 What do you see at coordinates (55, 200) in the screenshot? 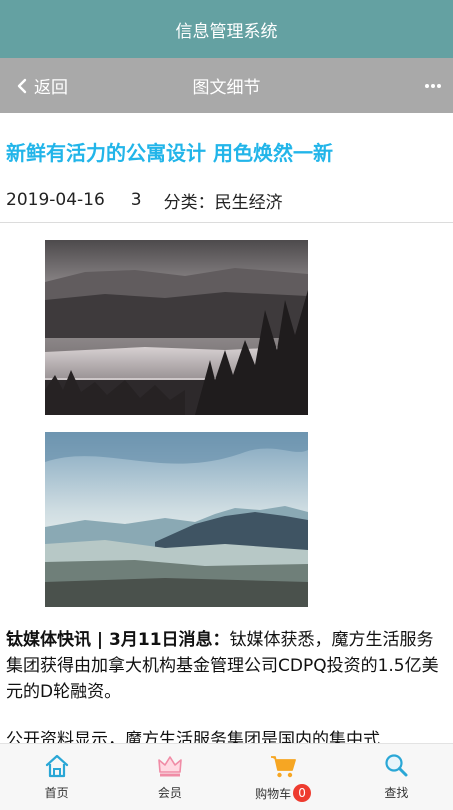
I see `article-date: 2019-04-16` at bounding box center [55, 200].